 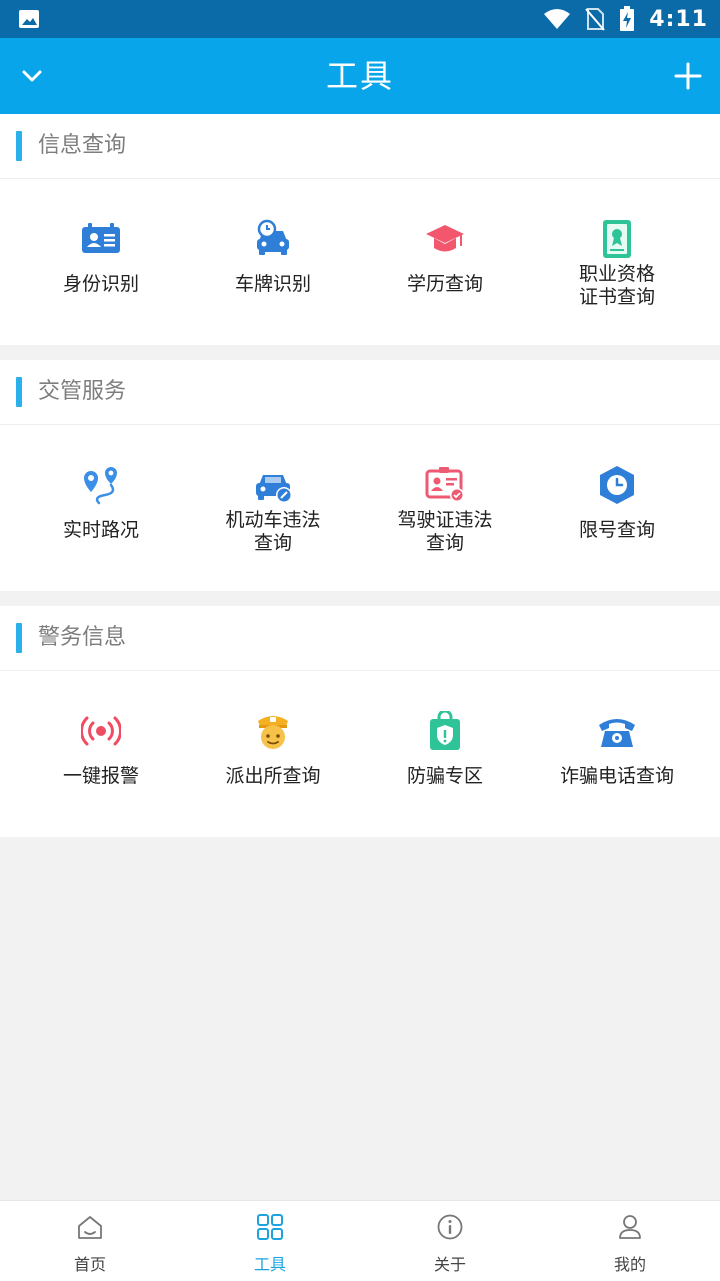 I want to click on certificate-book-icon, so click(x=617, y=239).